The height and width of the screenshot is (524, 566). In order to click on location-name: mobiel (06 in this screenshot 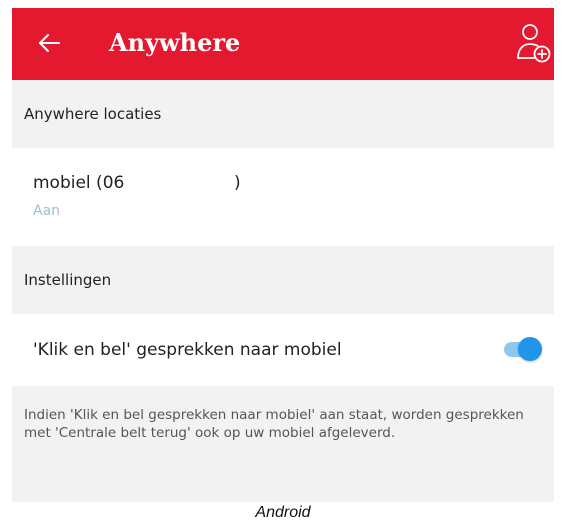, I will do `click(79, 183)`.